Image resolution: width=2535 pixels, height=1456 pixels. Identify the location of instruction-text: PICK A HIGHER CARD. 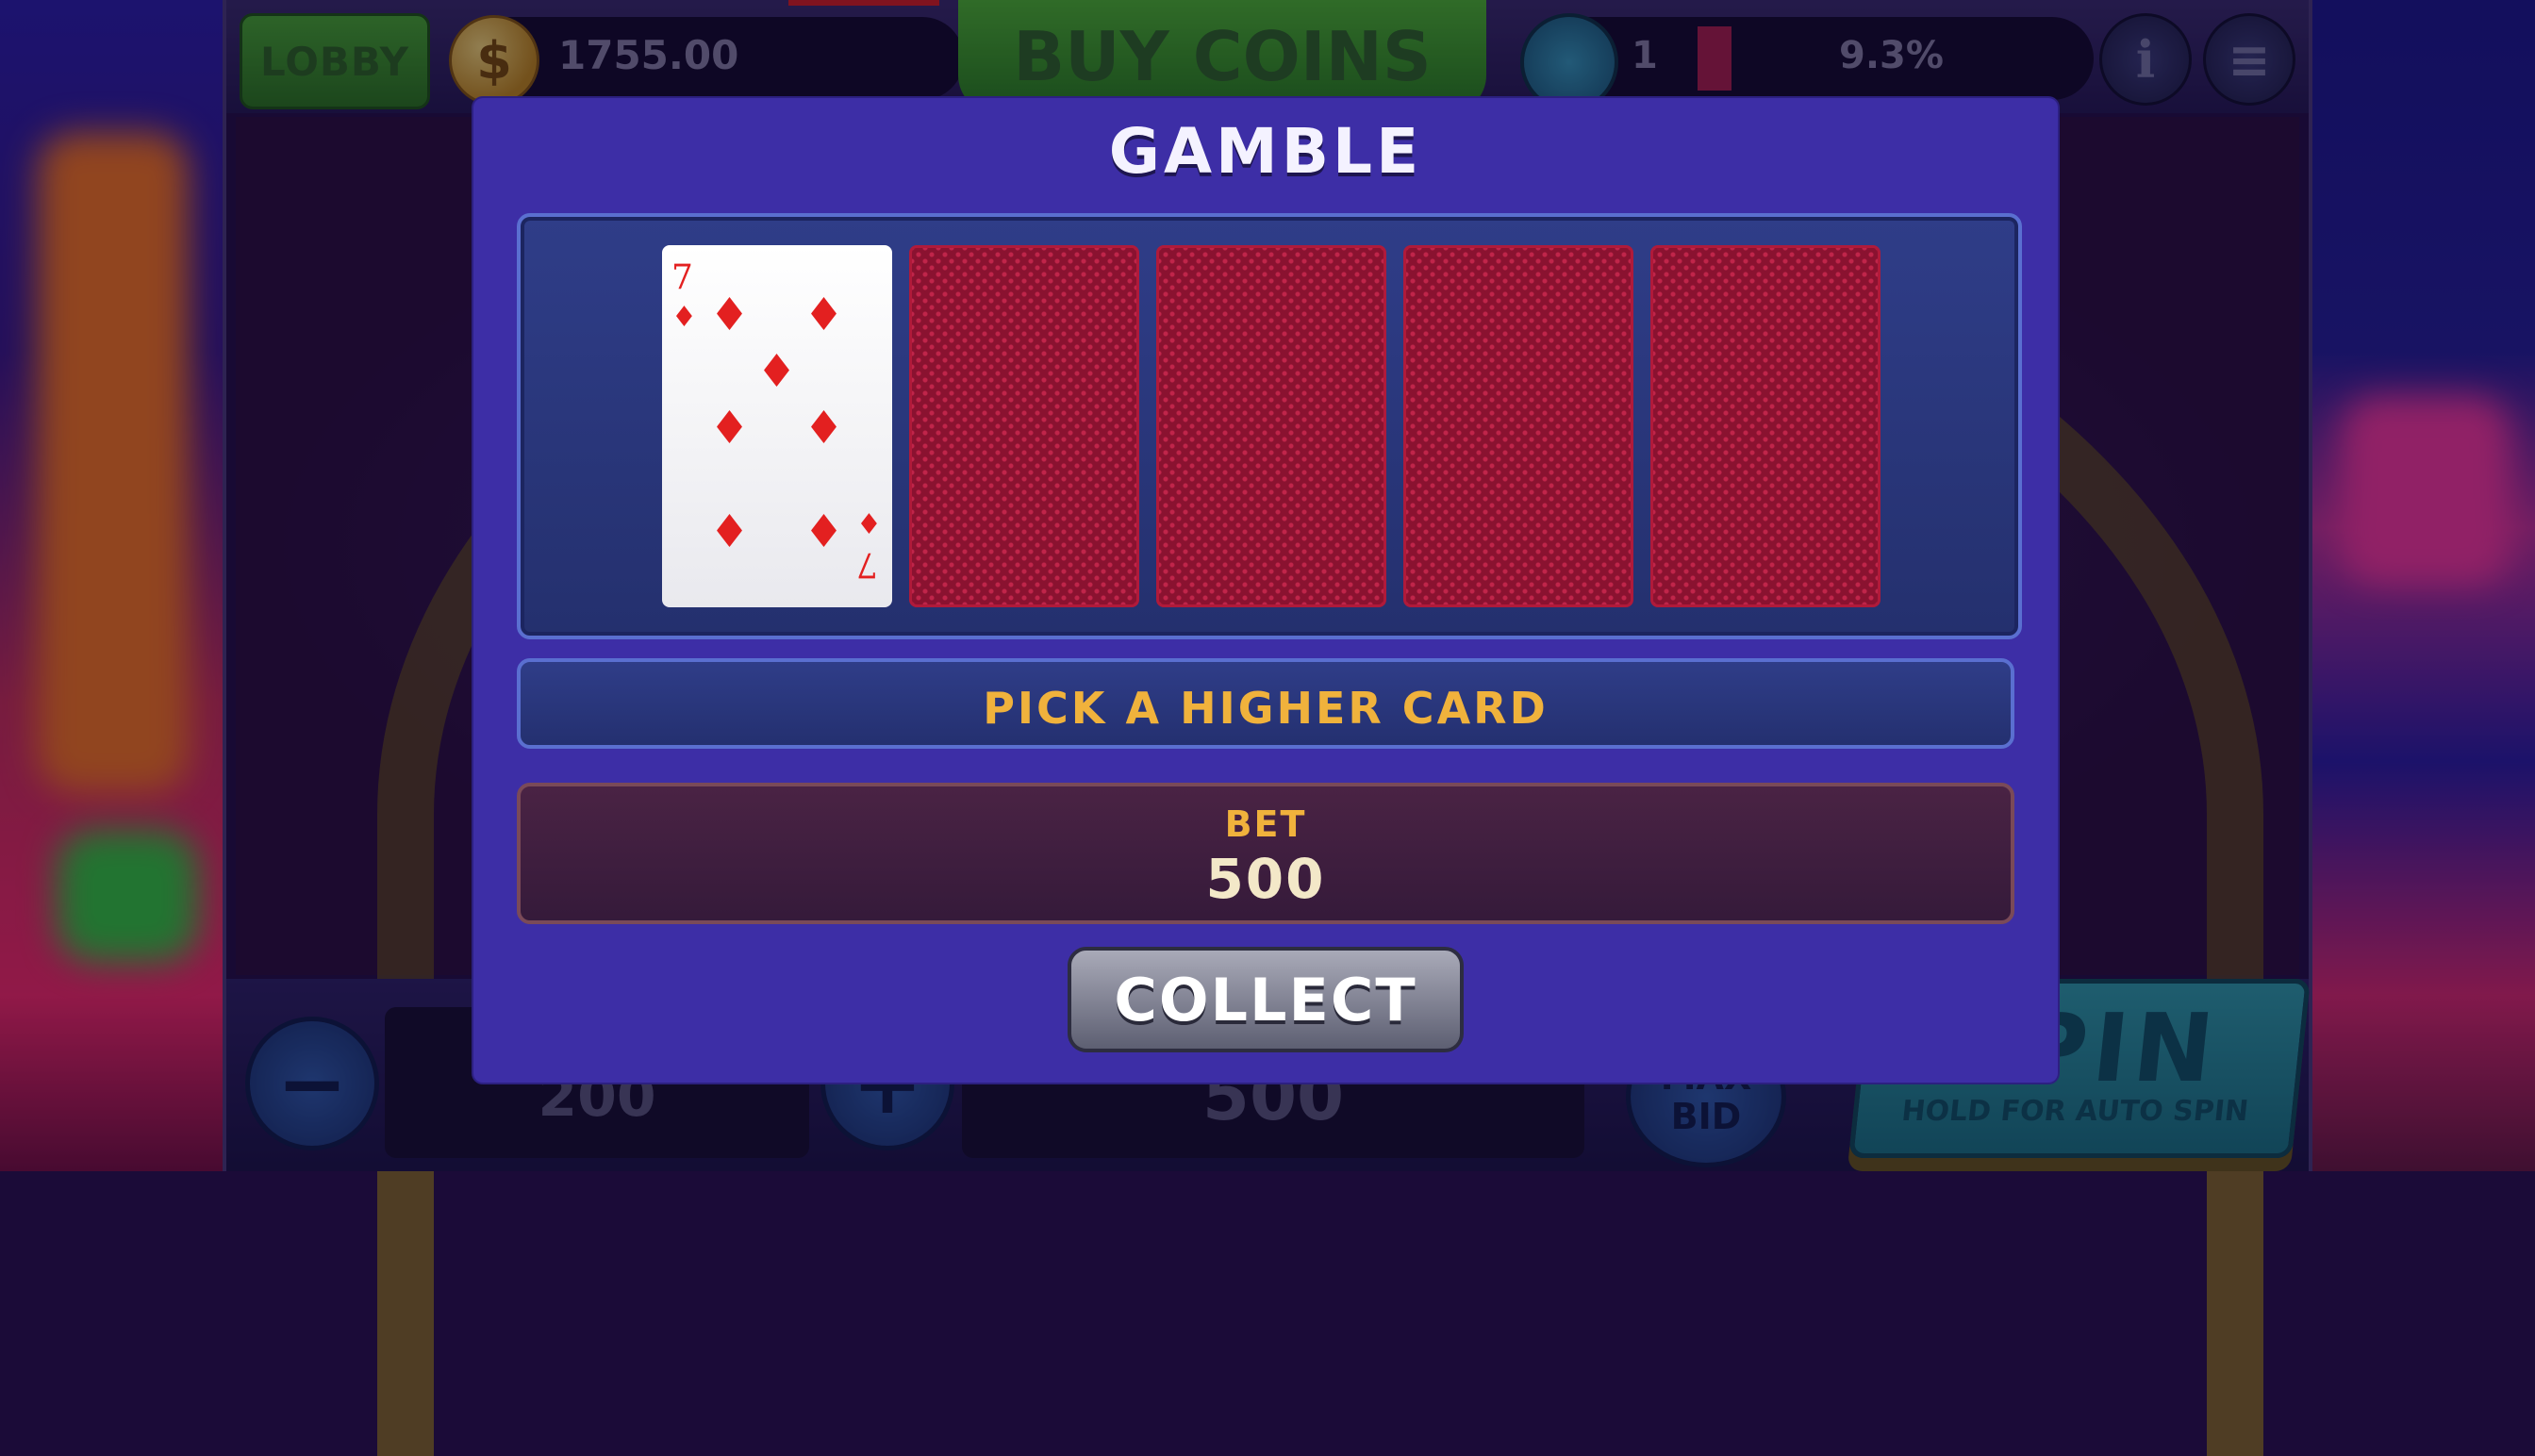
(1266, 708).